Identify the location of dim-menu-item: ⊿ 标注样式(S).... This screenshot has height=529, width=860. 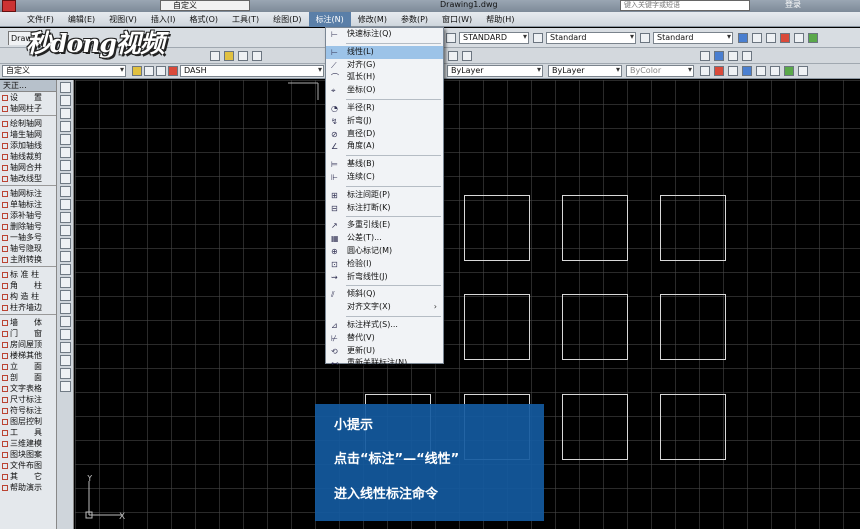
(384, 325).